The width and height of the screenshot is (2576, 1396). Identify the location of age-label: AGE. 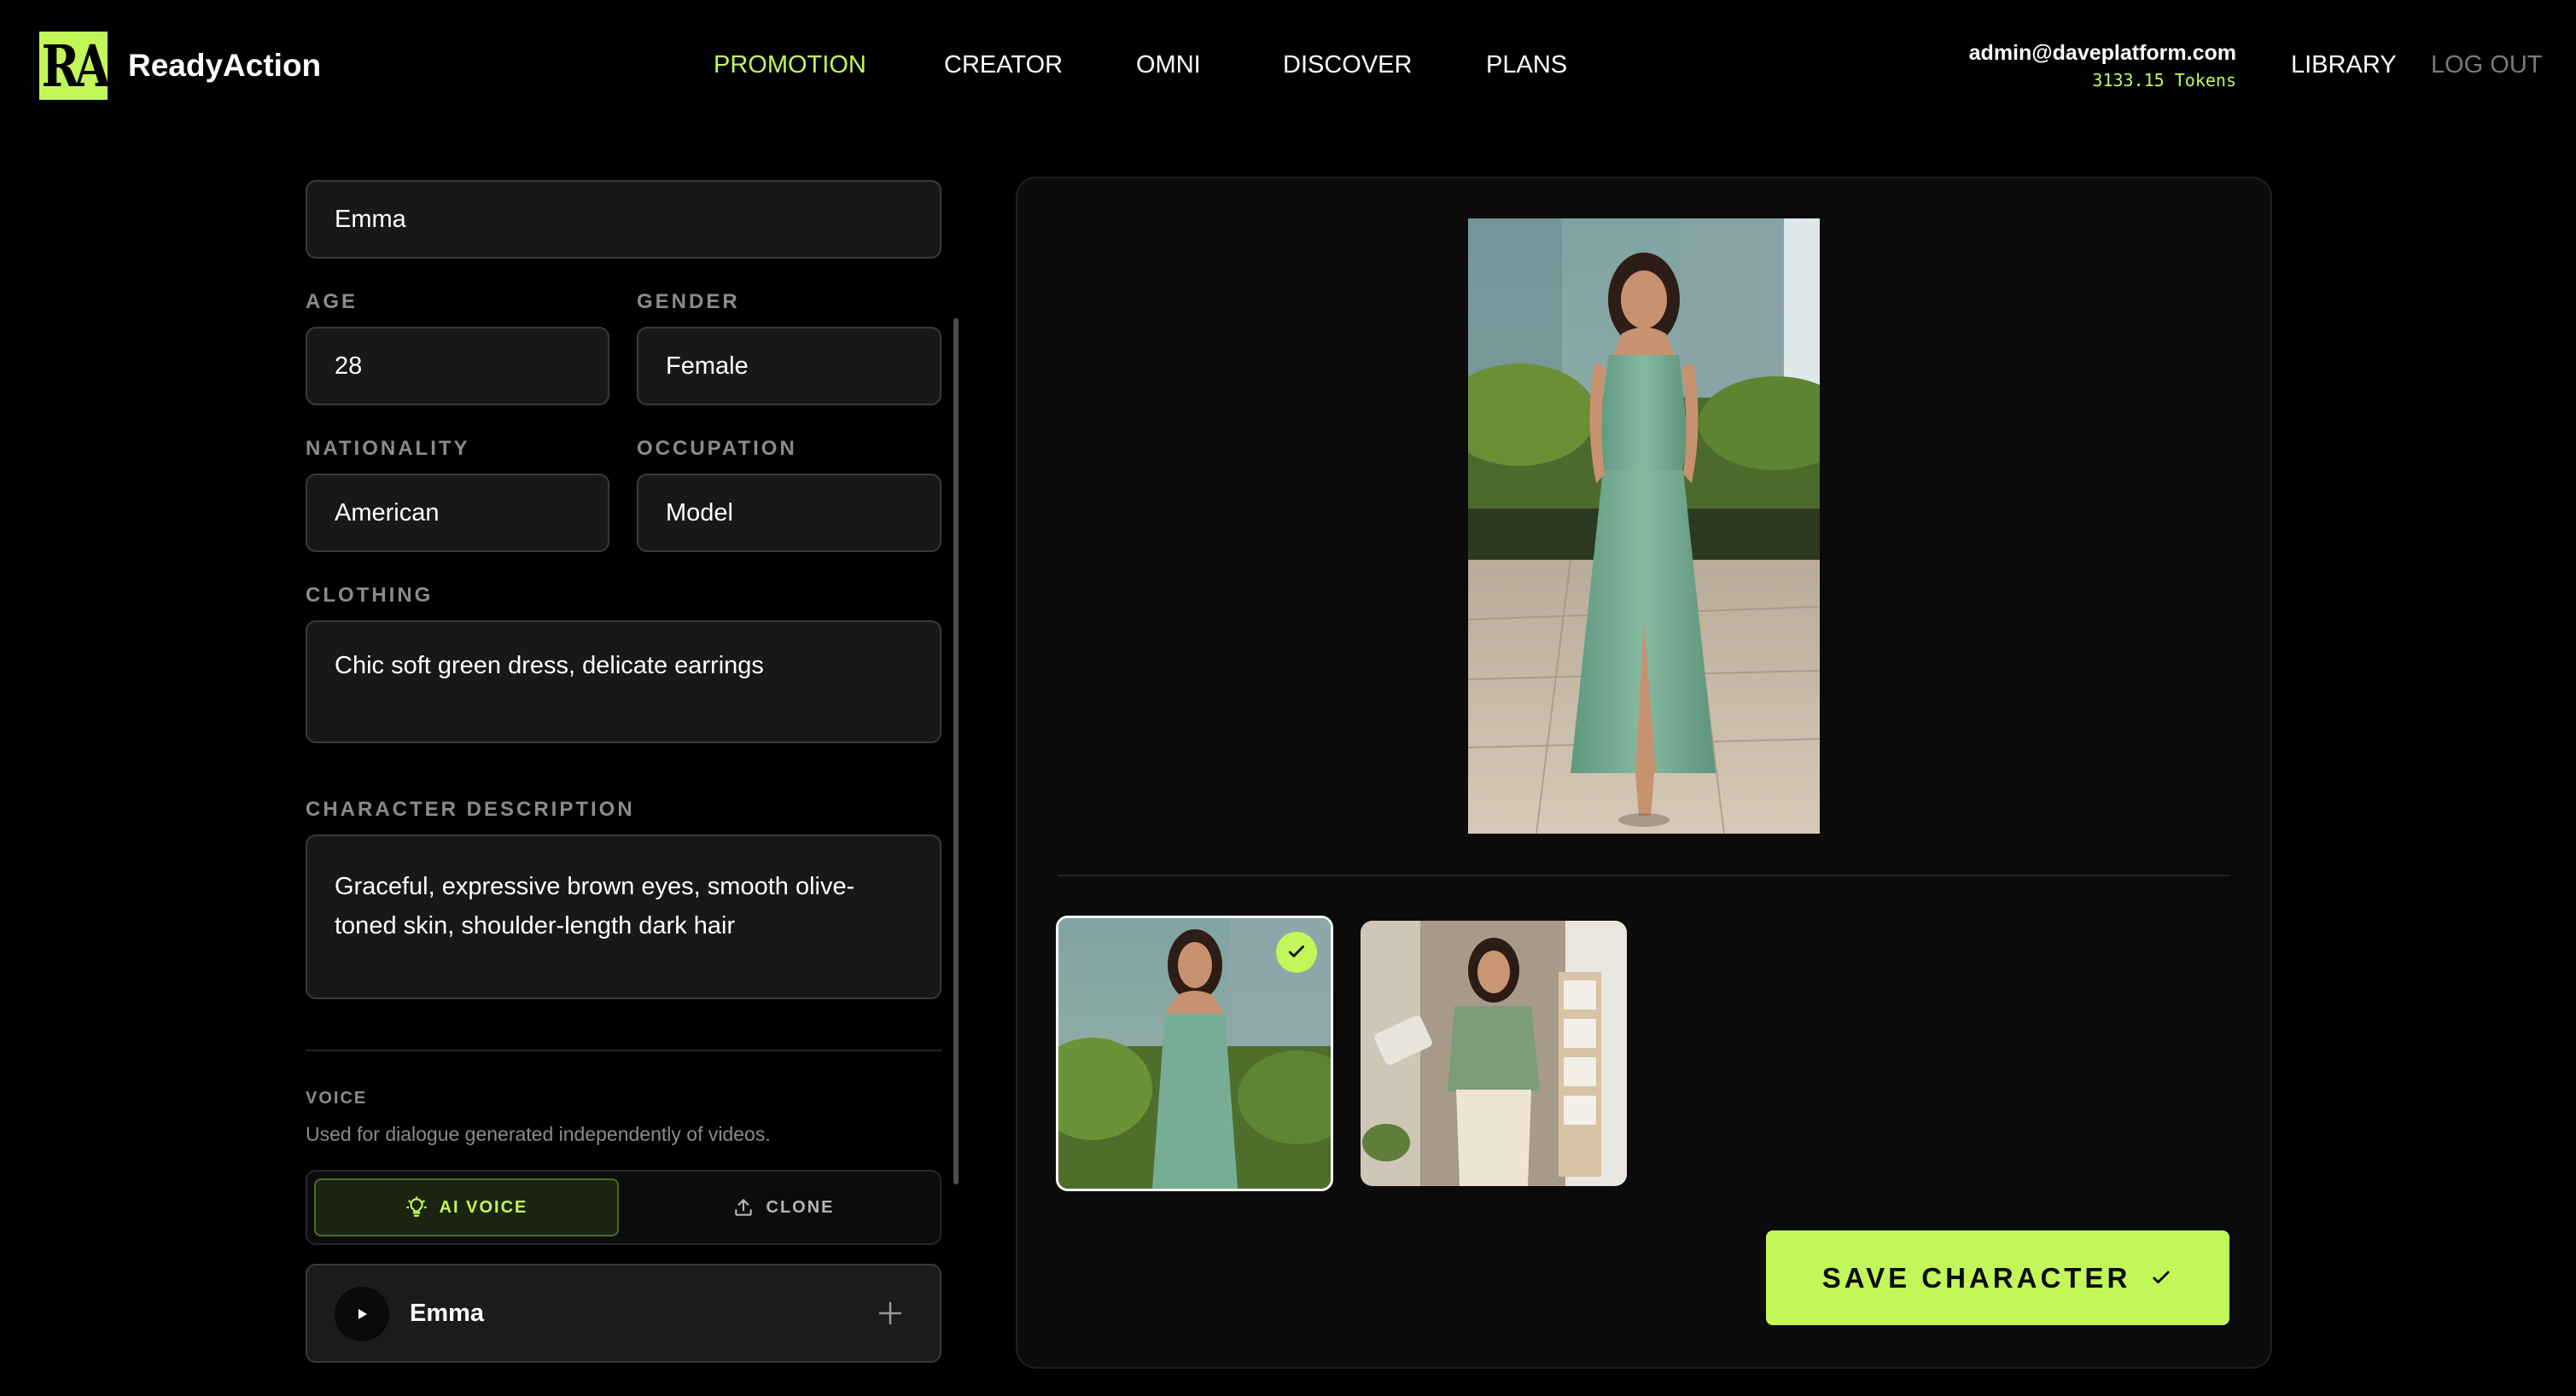
(332, 301).